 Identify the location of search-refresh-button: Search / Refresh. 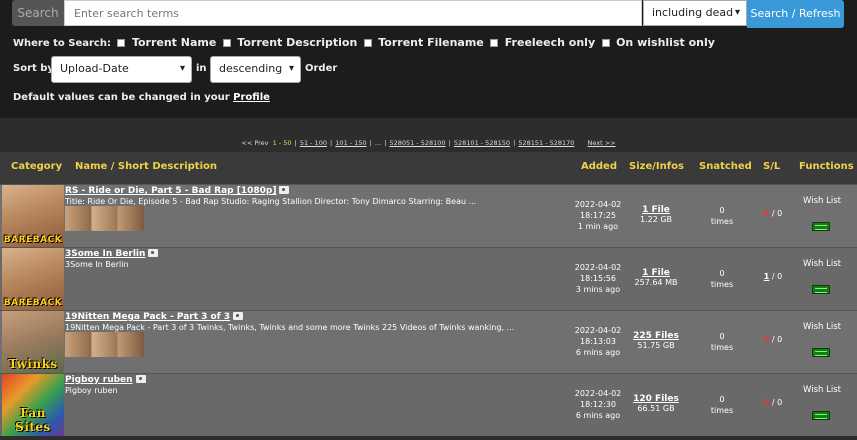
(795, 14).